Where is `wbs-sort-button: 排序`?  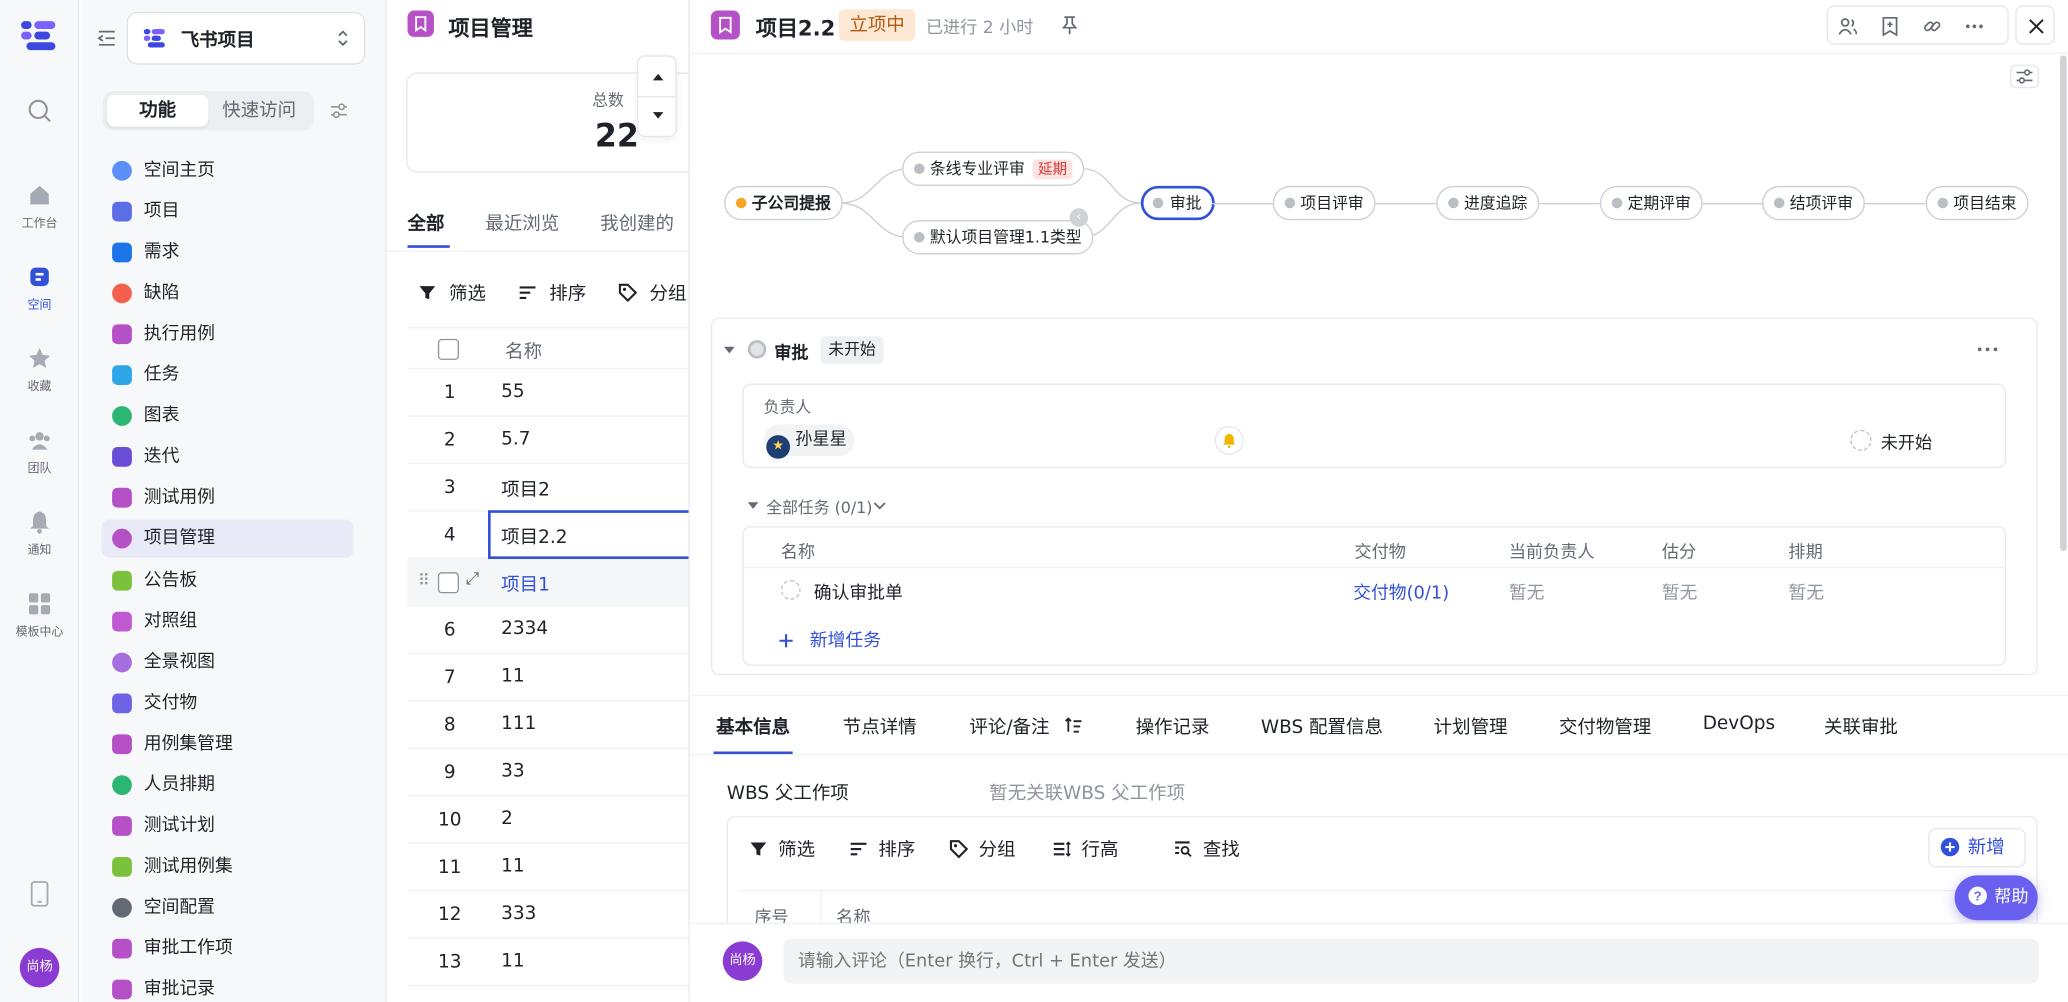
wbs-sort-button: 排序 is located at coordinates (882, 849).